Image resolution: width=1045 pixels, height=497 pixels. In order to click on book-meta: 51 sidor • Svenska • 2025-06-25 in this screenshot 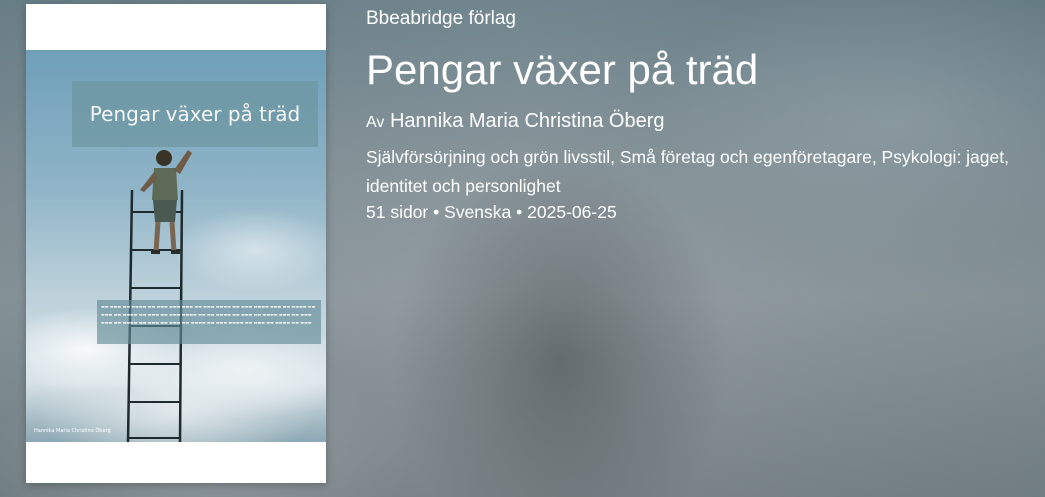, I will do `click(491, 212)`.